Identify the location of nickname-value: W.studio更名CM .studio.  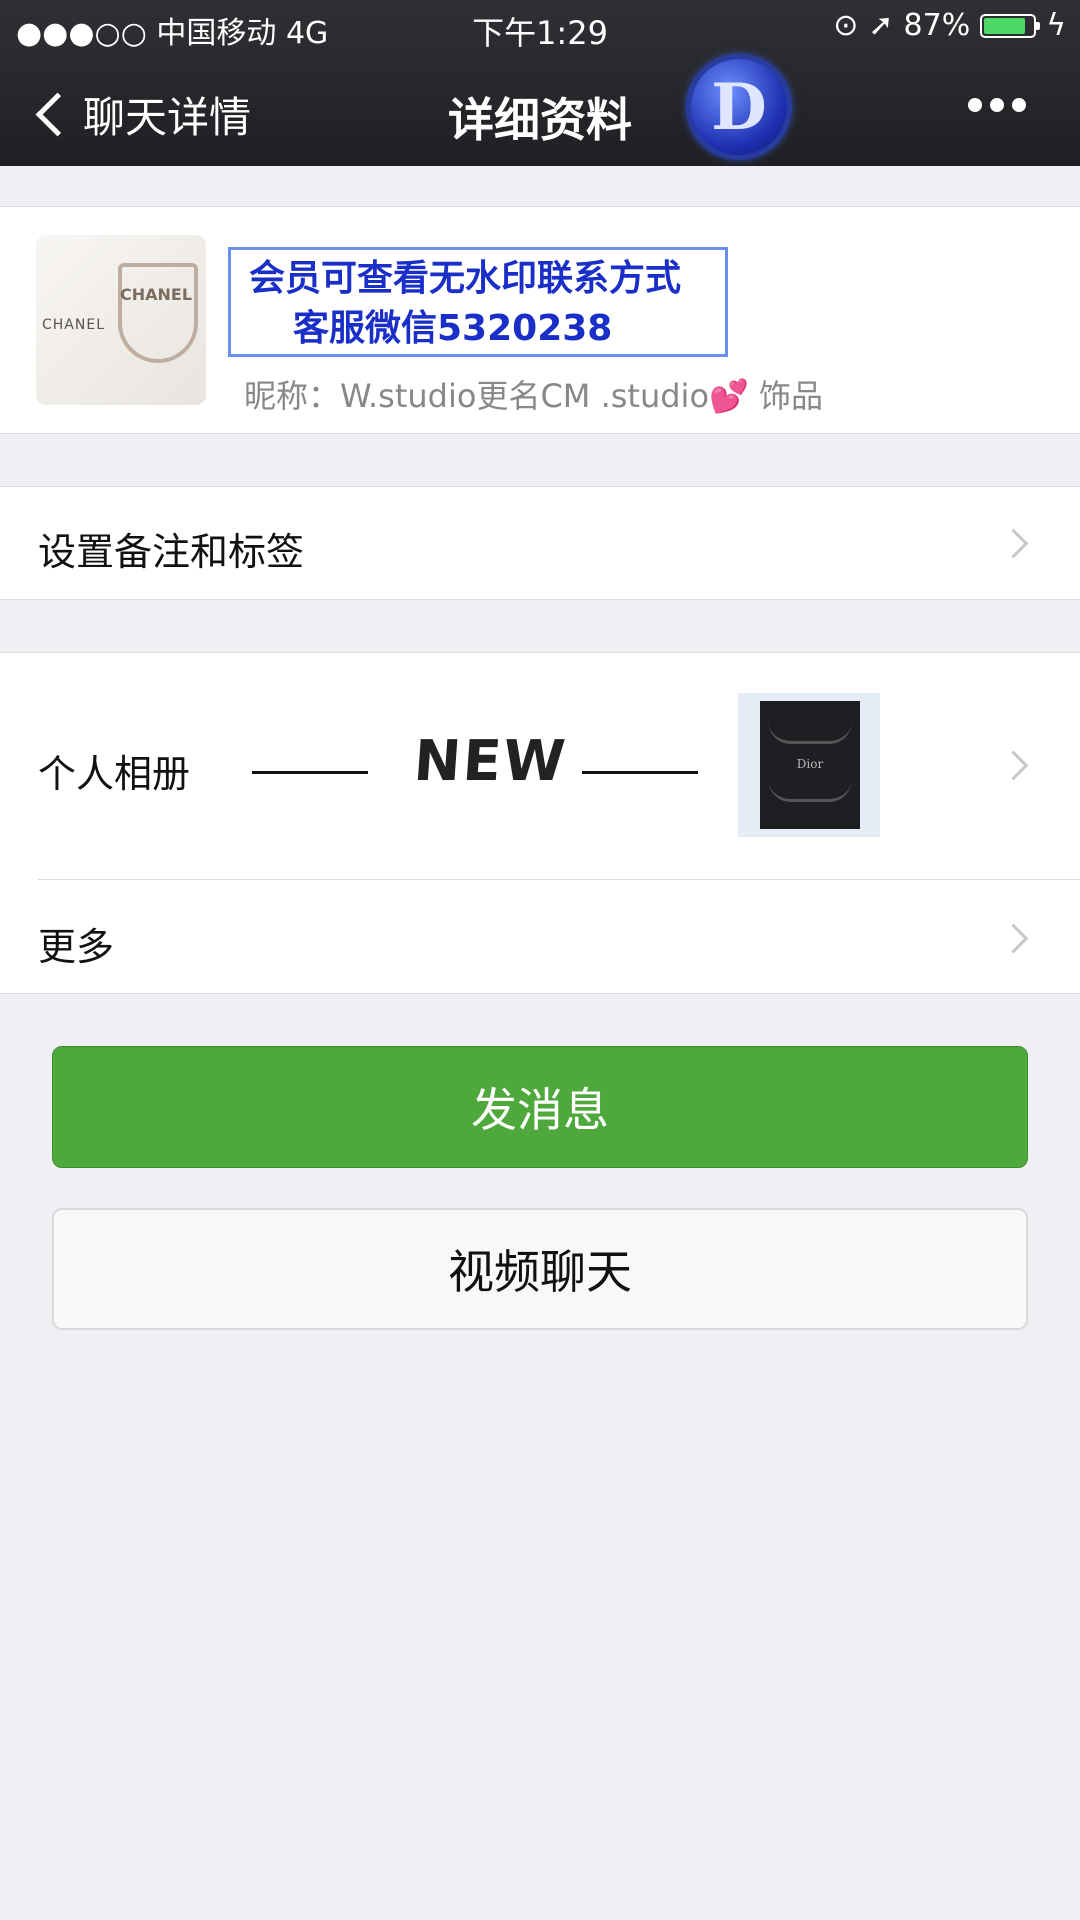
(525, 396).